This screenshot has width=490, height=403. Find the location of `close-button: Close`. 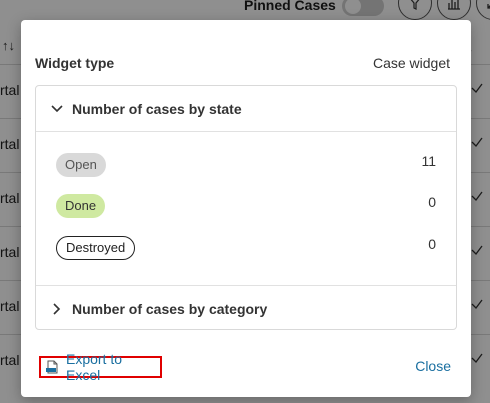

close-button: Close is located at coordinates (433, 366).